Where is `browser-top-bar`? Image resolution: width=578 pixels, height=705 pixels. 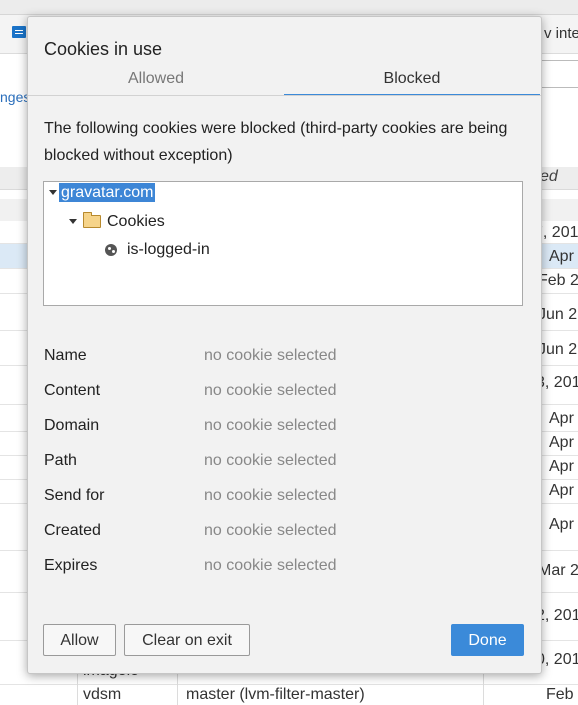
browser-top-bar is located at coordinates (289, 7).